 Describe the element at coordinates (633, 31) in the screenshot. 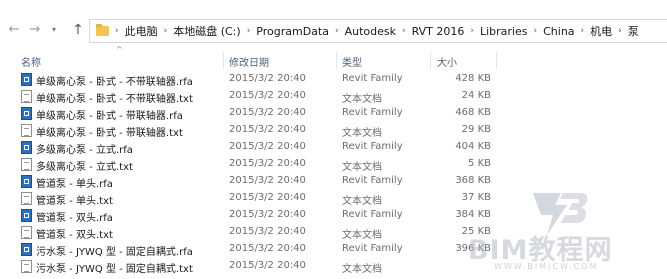

I see `breadcrumb-pump: 泵` at that location.